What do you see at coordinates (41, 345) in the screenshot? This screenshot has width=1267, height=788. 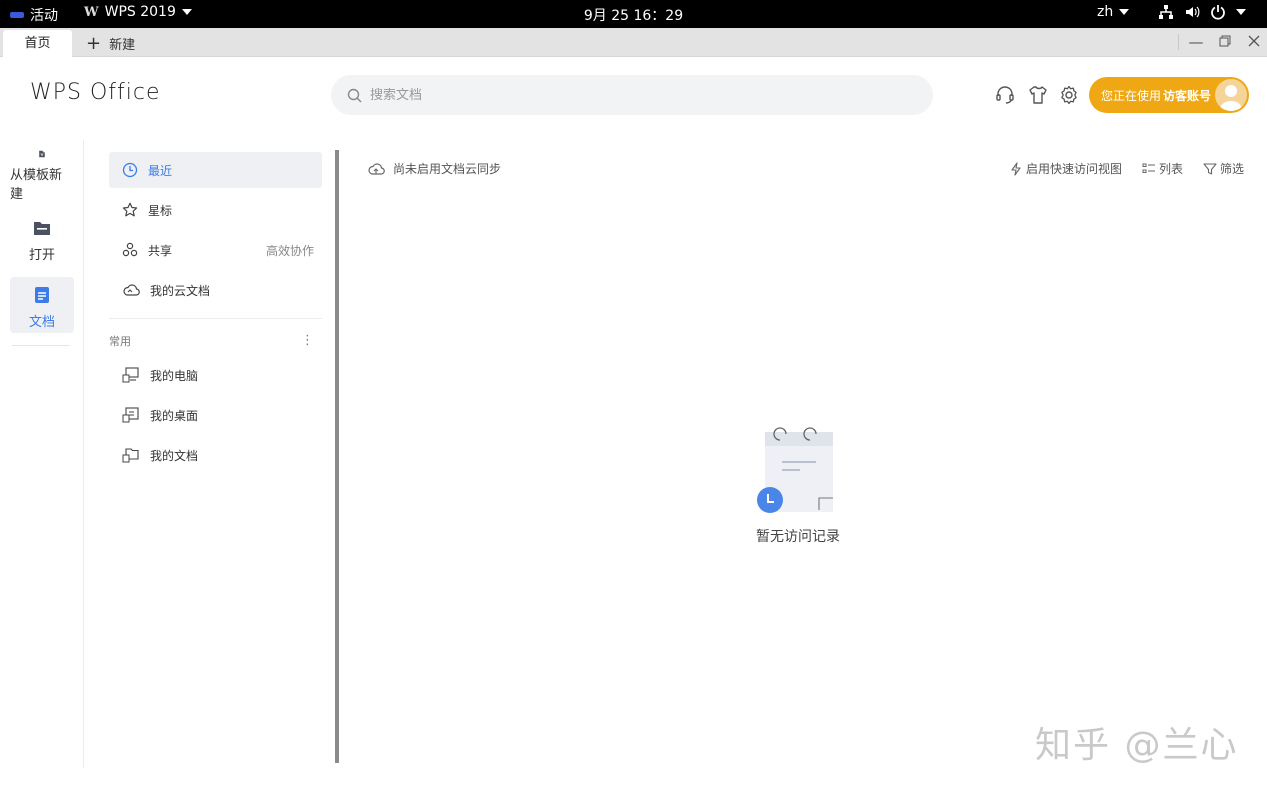 I see `nav-divider` at bounding box center [41, 345].